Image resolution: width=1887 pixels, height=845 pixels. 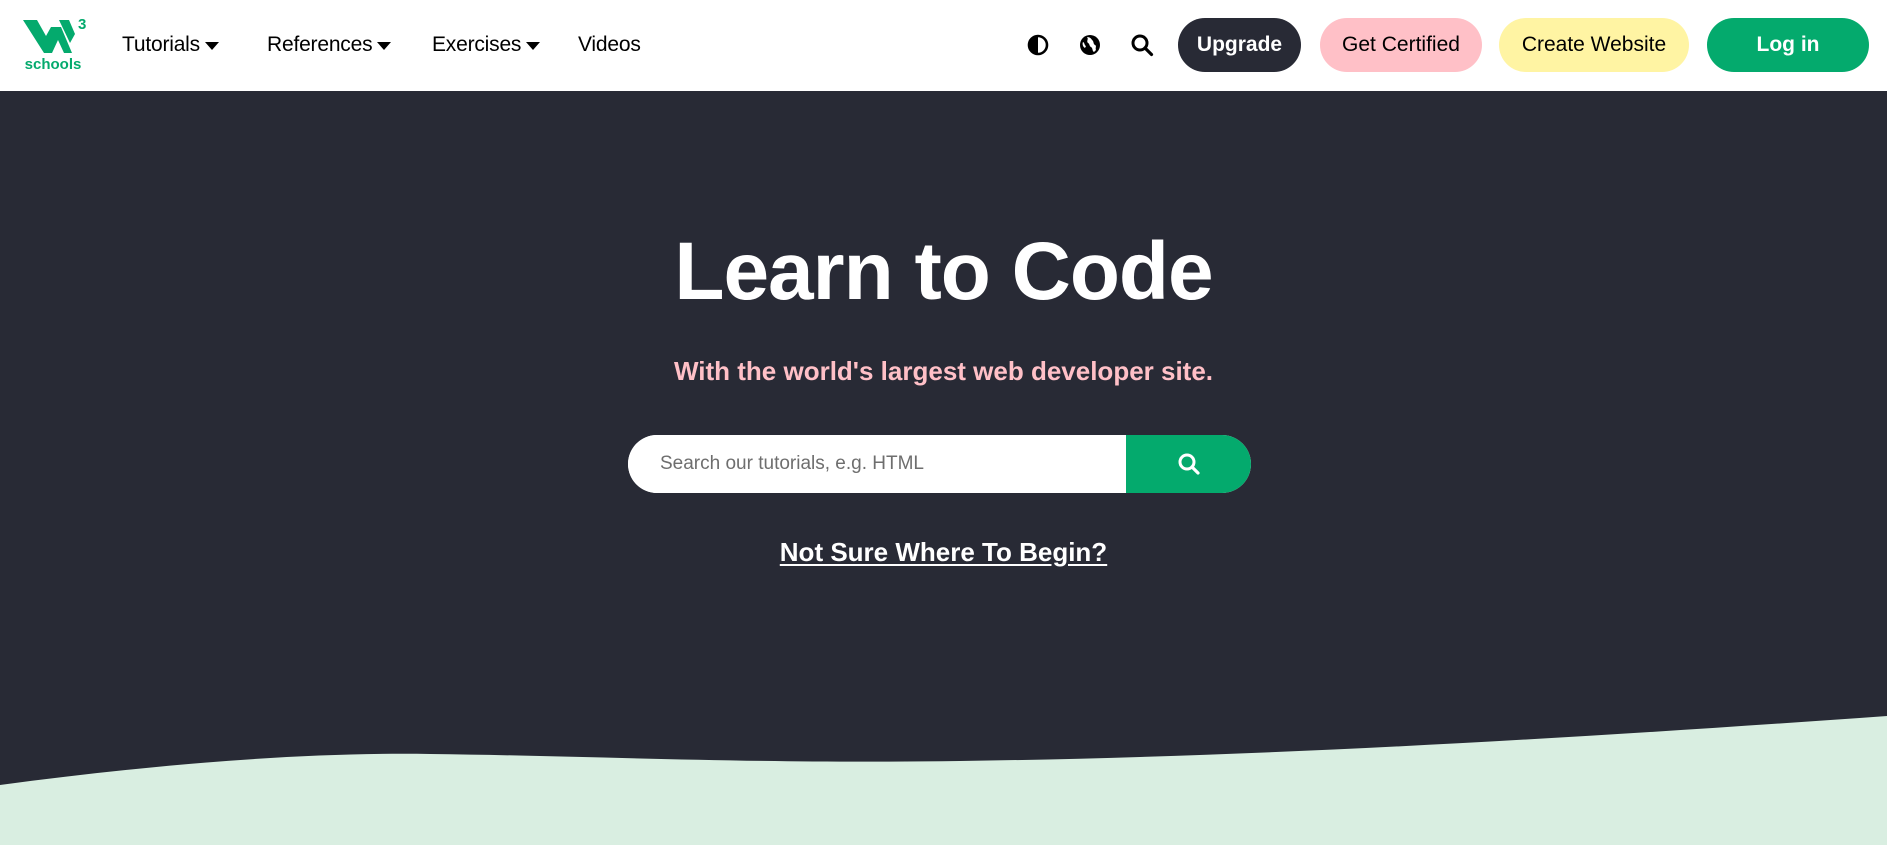 I want to click on nav-exercises: Exercises, so click(x=486, y=45).